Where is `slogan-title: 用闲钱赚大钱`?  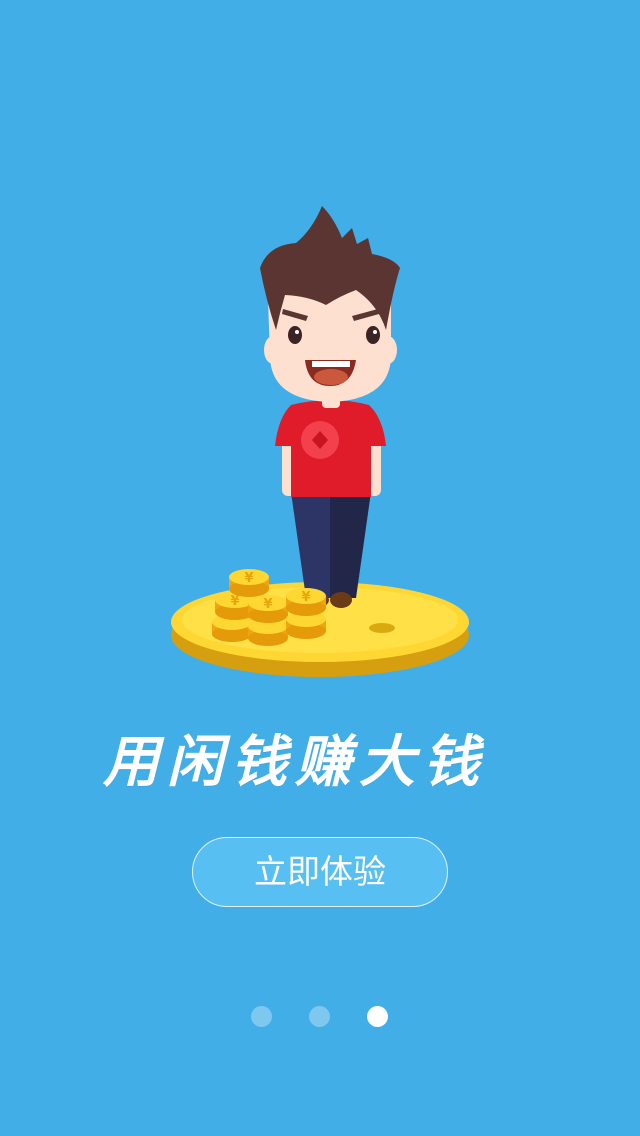
slogan-title: 用闲钱赚大钱 is located at coordinates (295, 762).